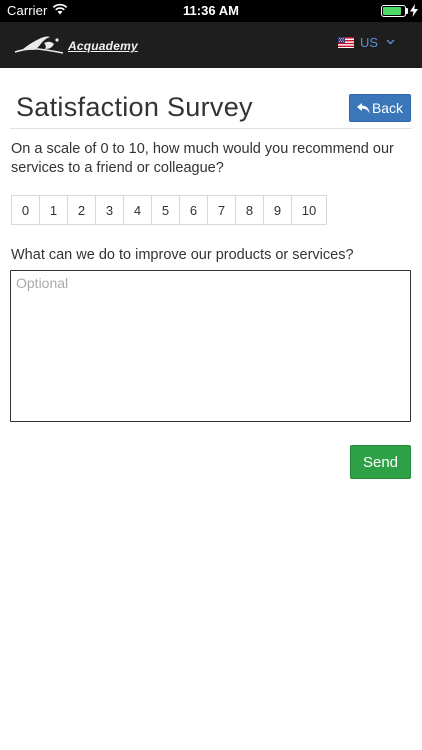 Image resolution: width=422 pixels, height=750 pixels. Describe the element at coordinates (166, 210) in the screenshot. I see `rating-option-5: 5` at that location.